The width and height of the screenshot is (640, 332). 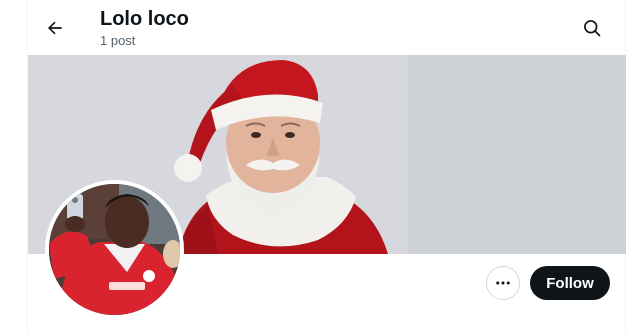 I want to click on search-button, so click(x=592, y=28).